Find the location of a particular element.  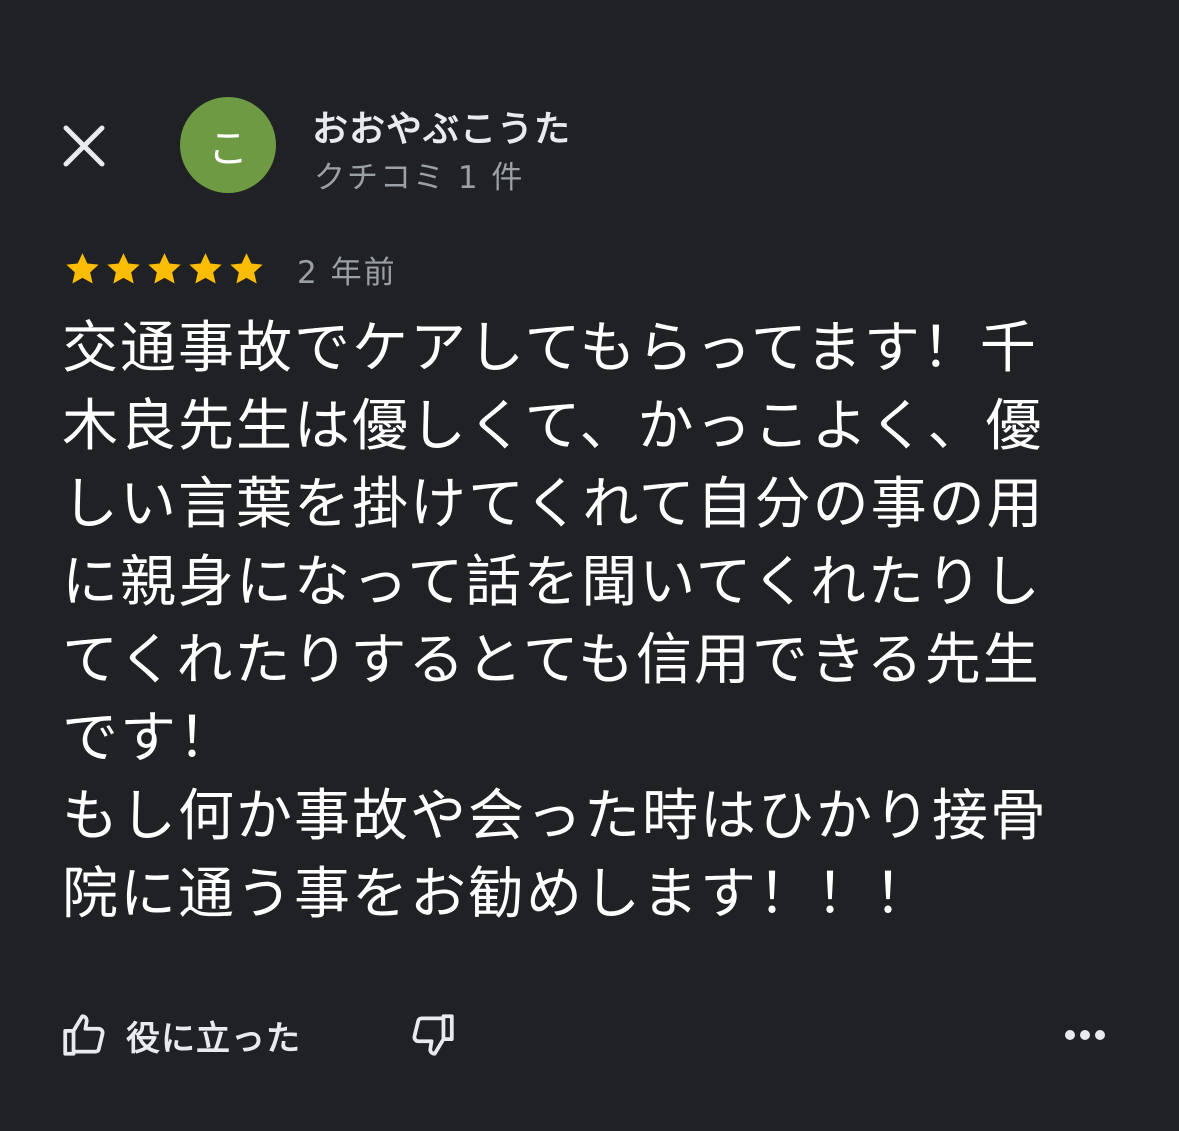

avatar-letter: こ is located at coordinates (228, 149).